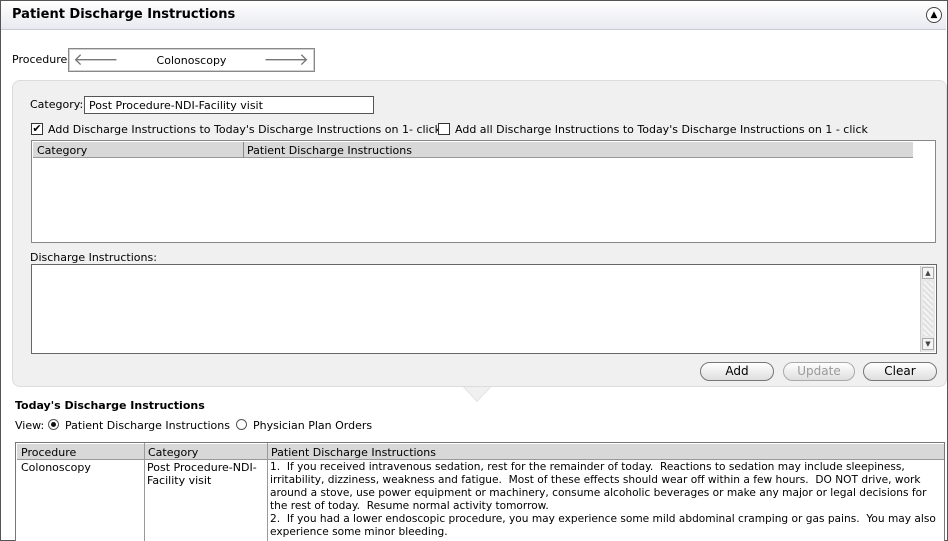  Describe the element at coordinates (37, 129) in the screenshot. I see `add-today-checkbox: ✔` at that location.